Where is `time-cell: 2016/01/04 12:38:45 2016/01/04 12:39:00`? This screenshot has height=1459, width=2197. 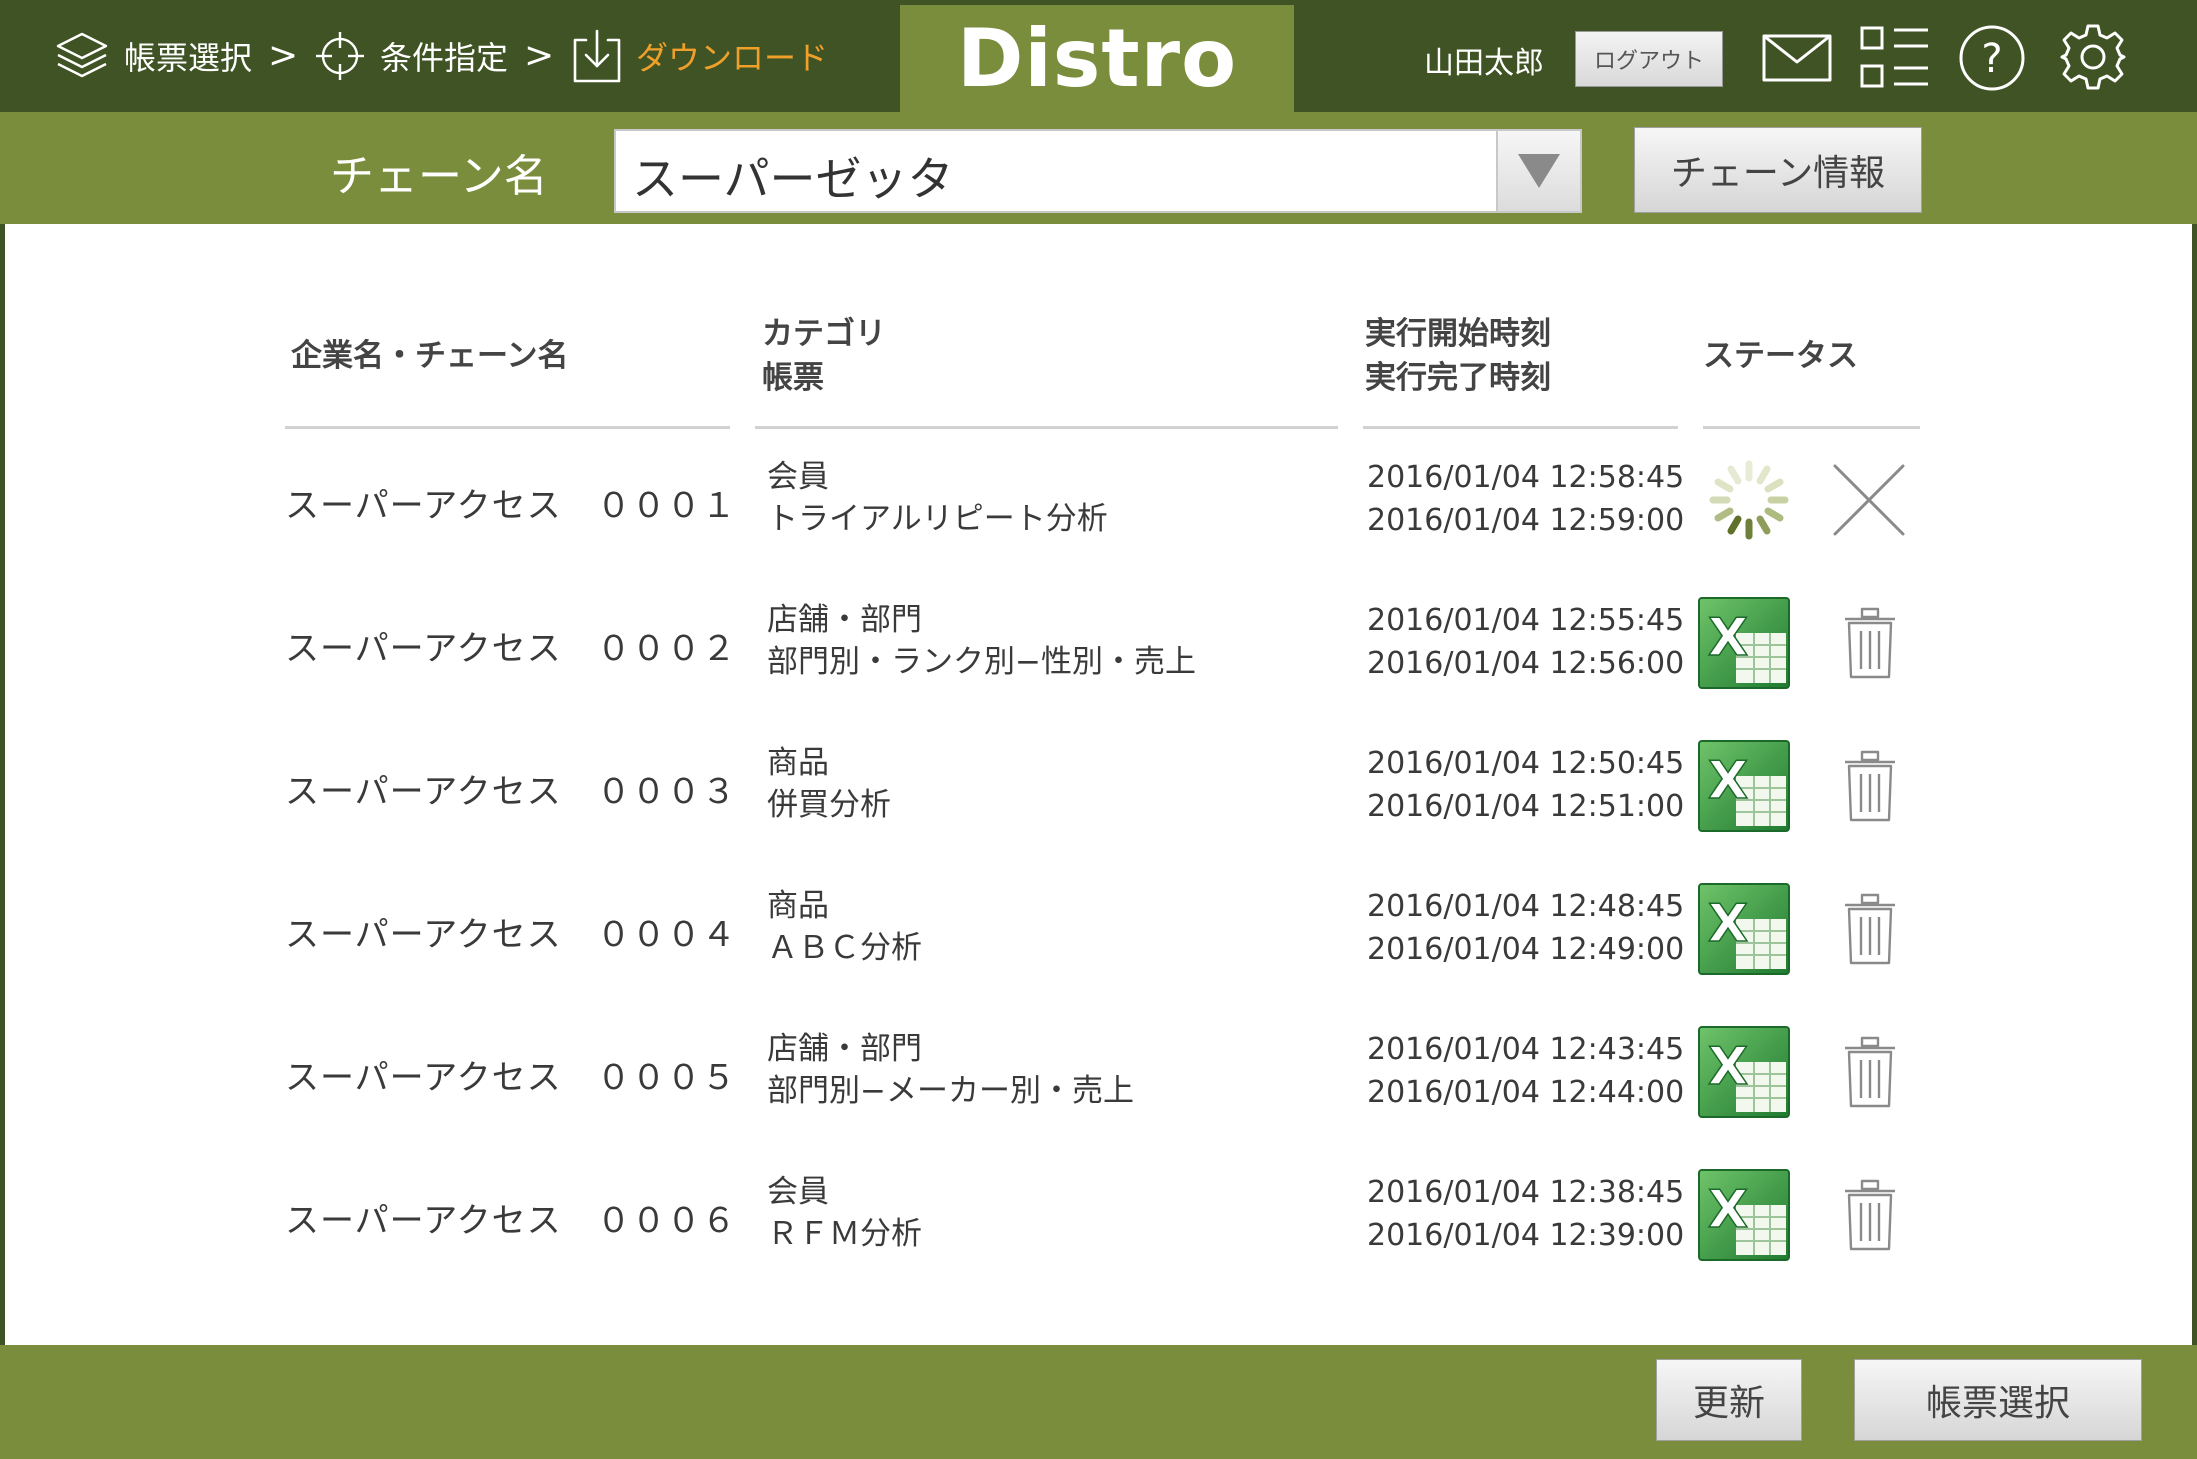 time-cell: 2016/01/04 12:38:45 2016/01/04 12:39:00 is located at coordinates (1525, 1214).